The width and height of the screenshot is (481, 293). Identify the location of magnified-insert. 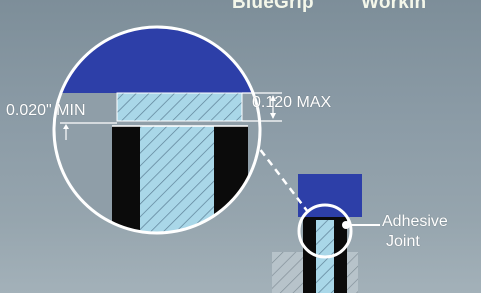
(177, 179).